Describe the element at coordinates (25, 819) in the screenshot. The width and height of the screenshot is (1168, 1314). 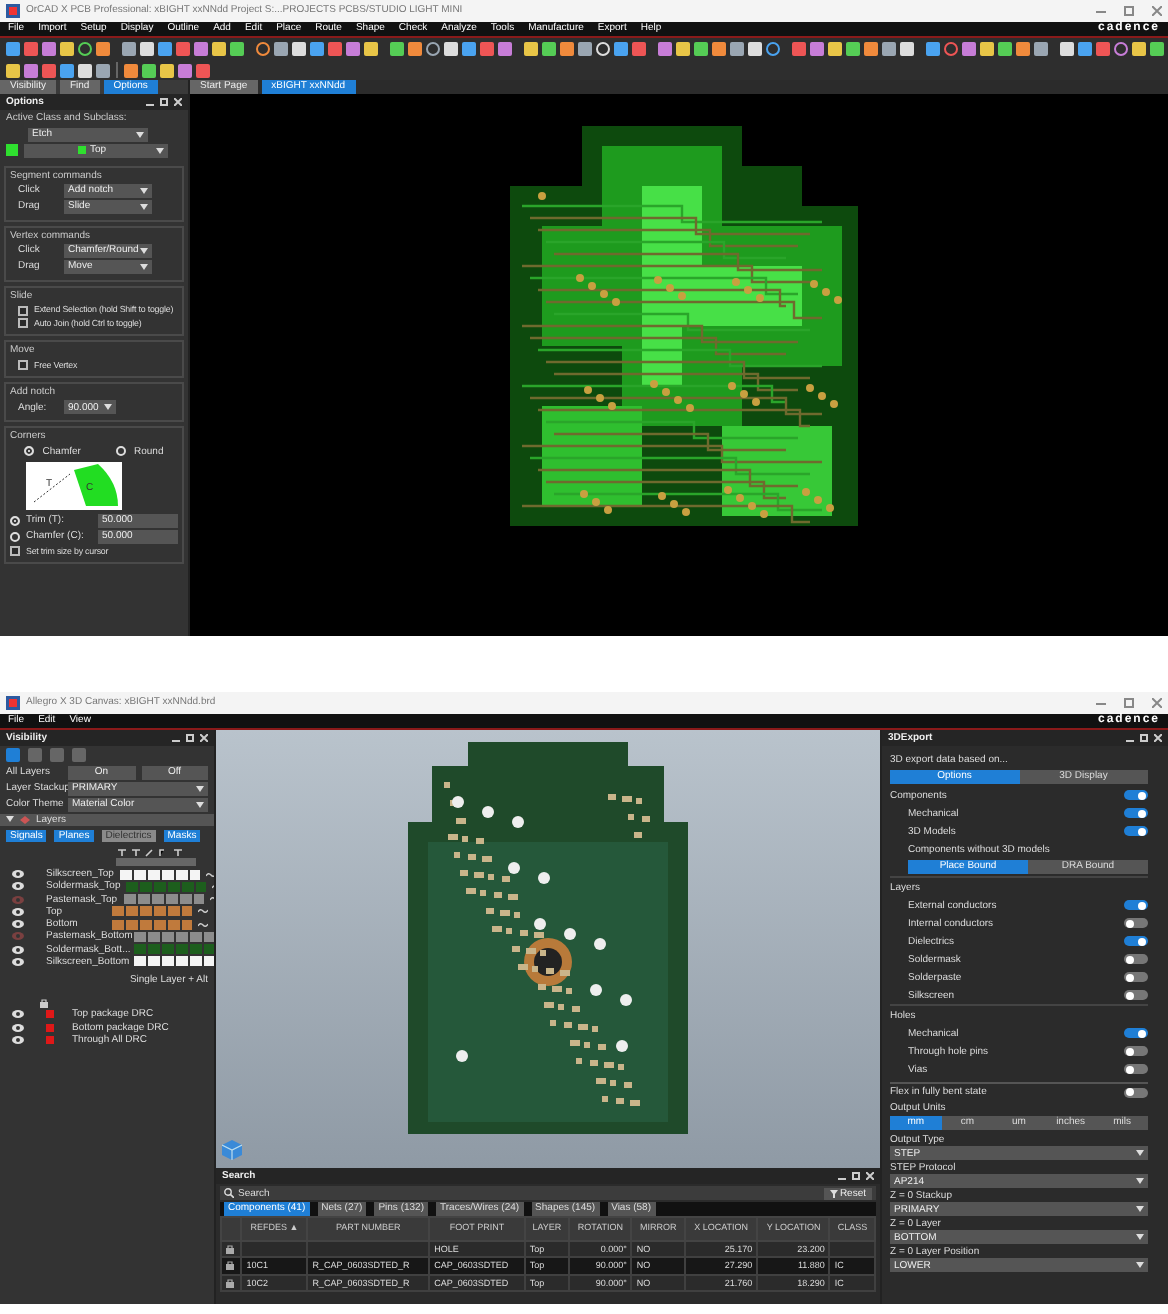
I see `layers-icon` at that location.